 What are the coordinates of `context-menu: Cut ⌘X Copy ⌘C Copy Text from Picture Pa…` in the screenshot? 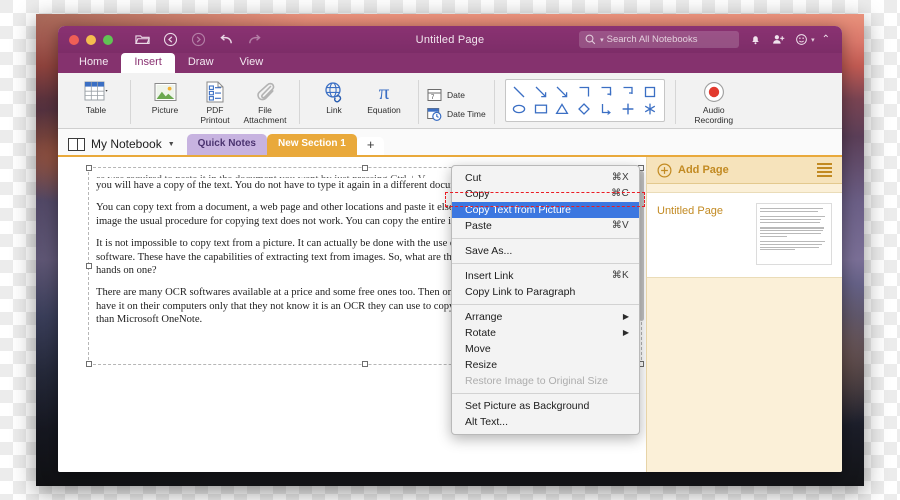 It's located at (545, 300).